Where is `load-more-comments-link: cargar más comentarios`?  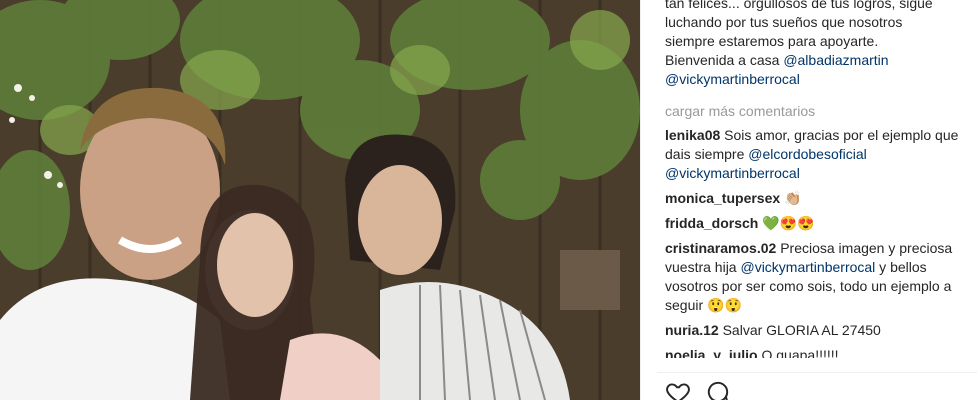
load-more-comments-link: cargar más comentarios is located at coordinates (815, 111).